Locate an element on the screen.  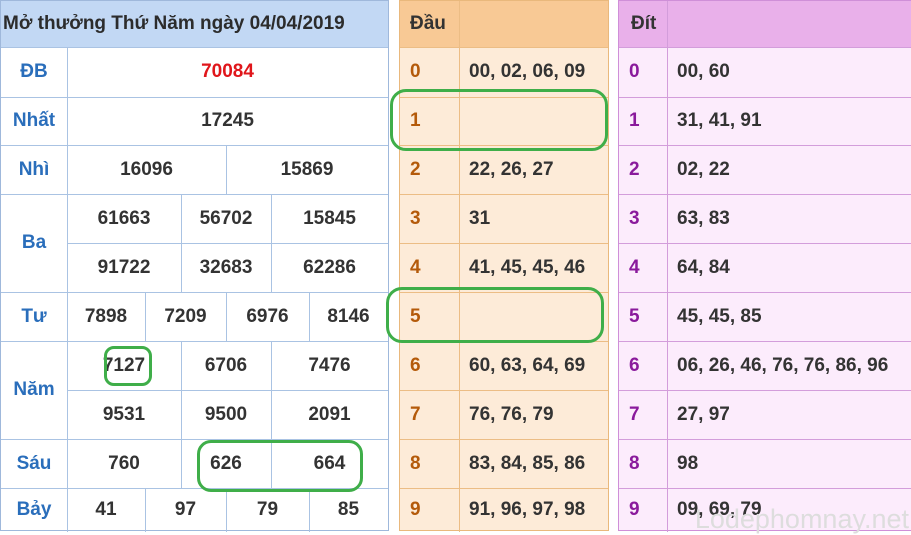
prize-value: 62286 is located at coordinates (329, 267).